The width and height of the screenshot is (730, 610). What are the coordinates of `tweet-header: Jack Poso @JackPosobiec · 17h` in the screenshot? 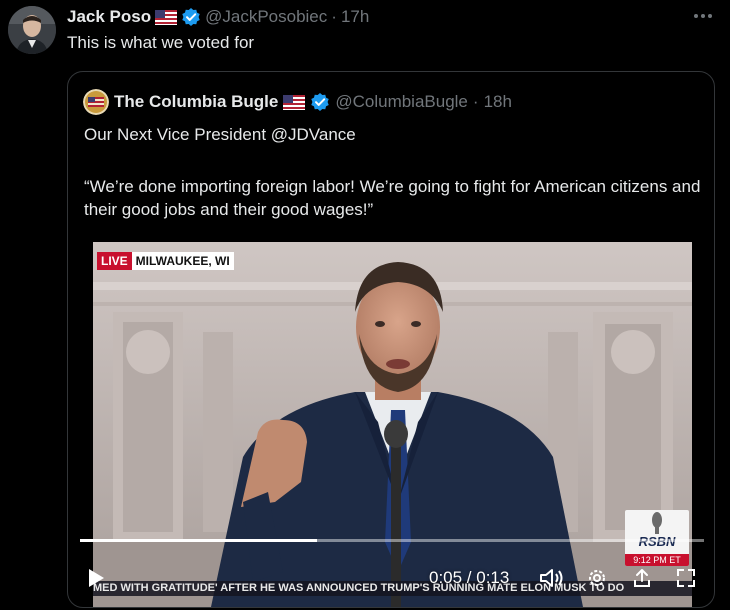 It's located at (218, 17).